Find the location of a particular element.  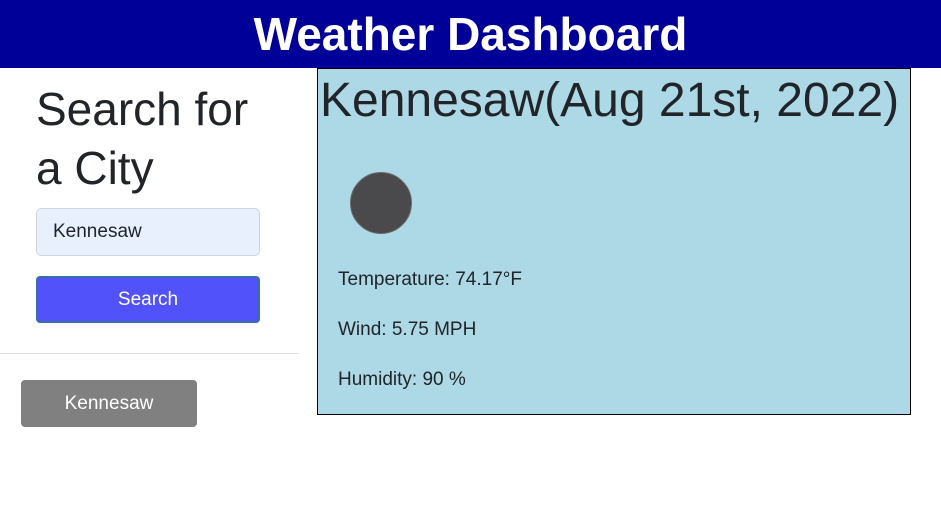

search-heading: Search for a City is located at coordinates (142, 138).